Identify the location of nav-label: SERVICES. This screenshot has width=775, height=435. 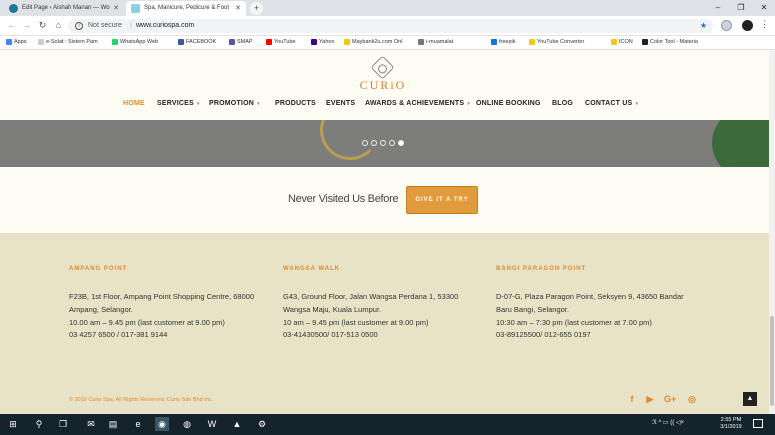
(175, 103).